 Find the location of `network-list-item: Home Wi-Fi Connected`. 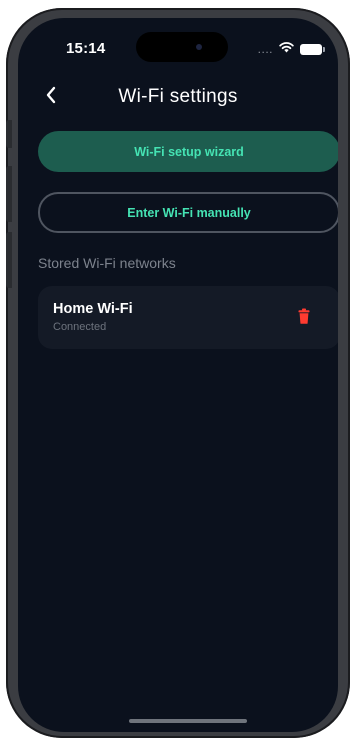

network-list-item: Home Wi-Fi Connected is located at coordinates (188, 317).